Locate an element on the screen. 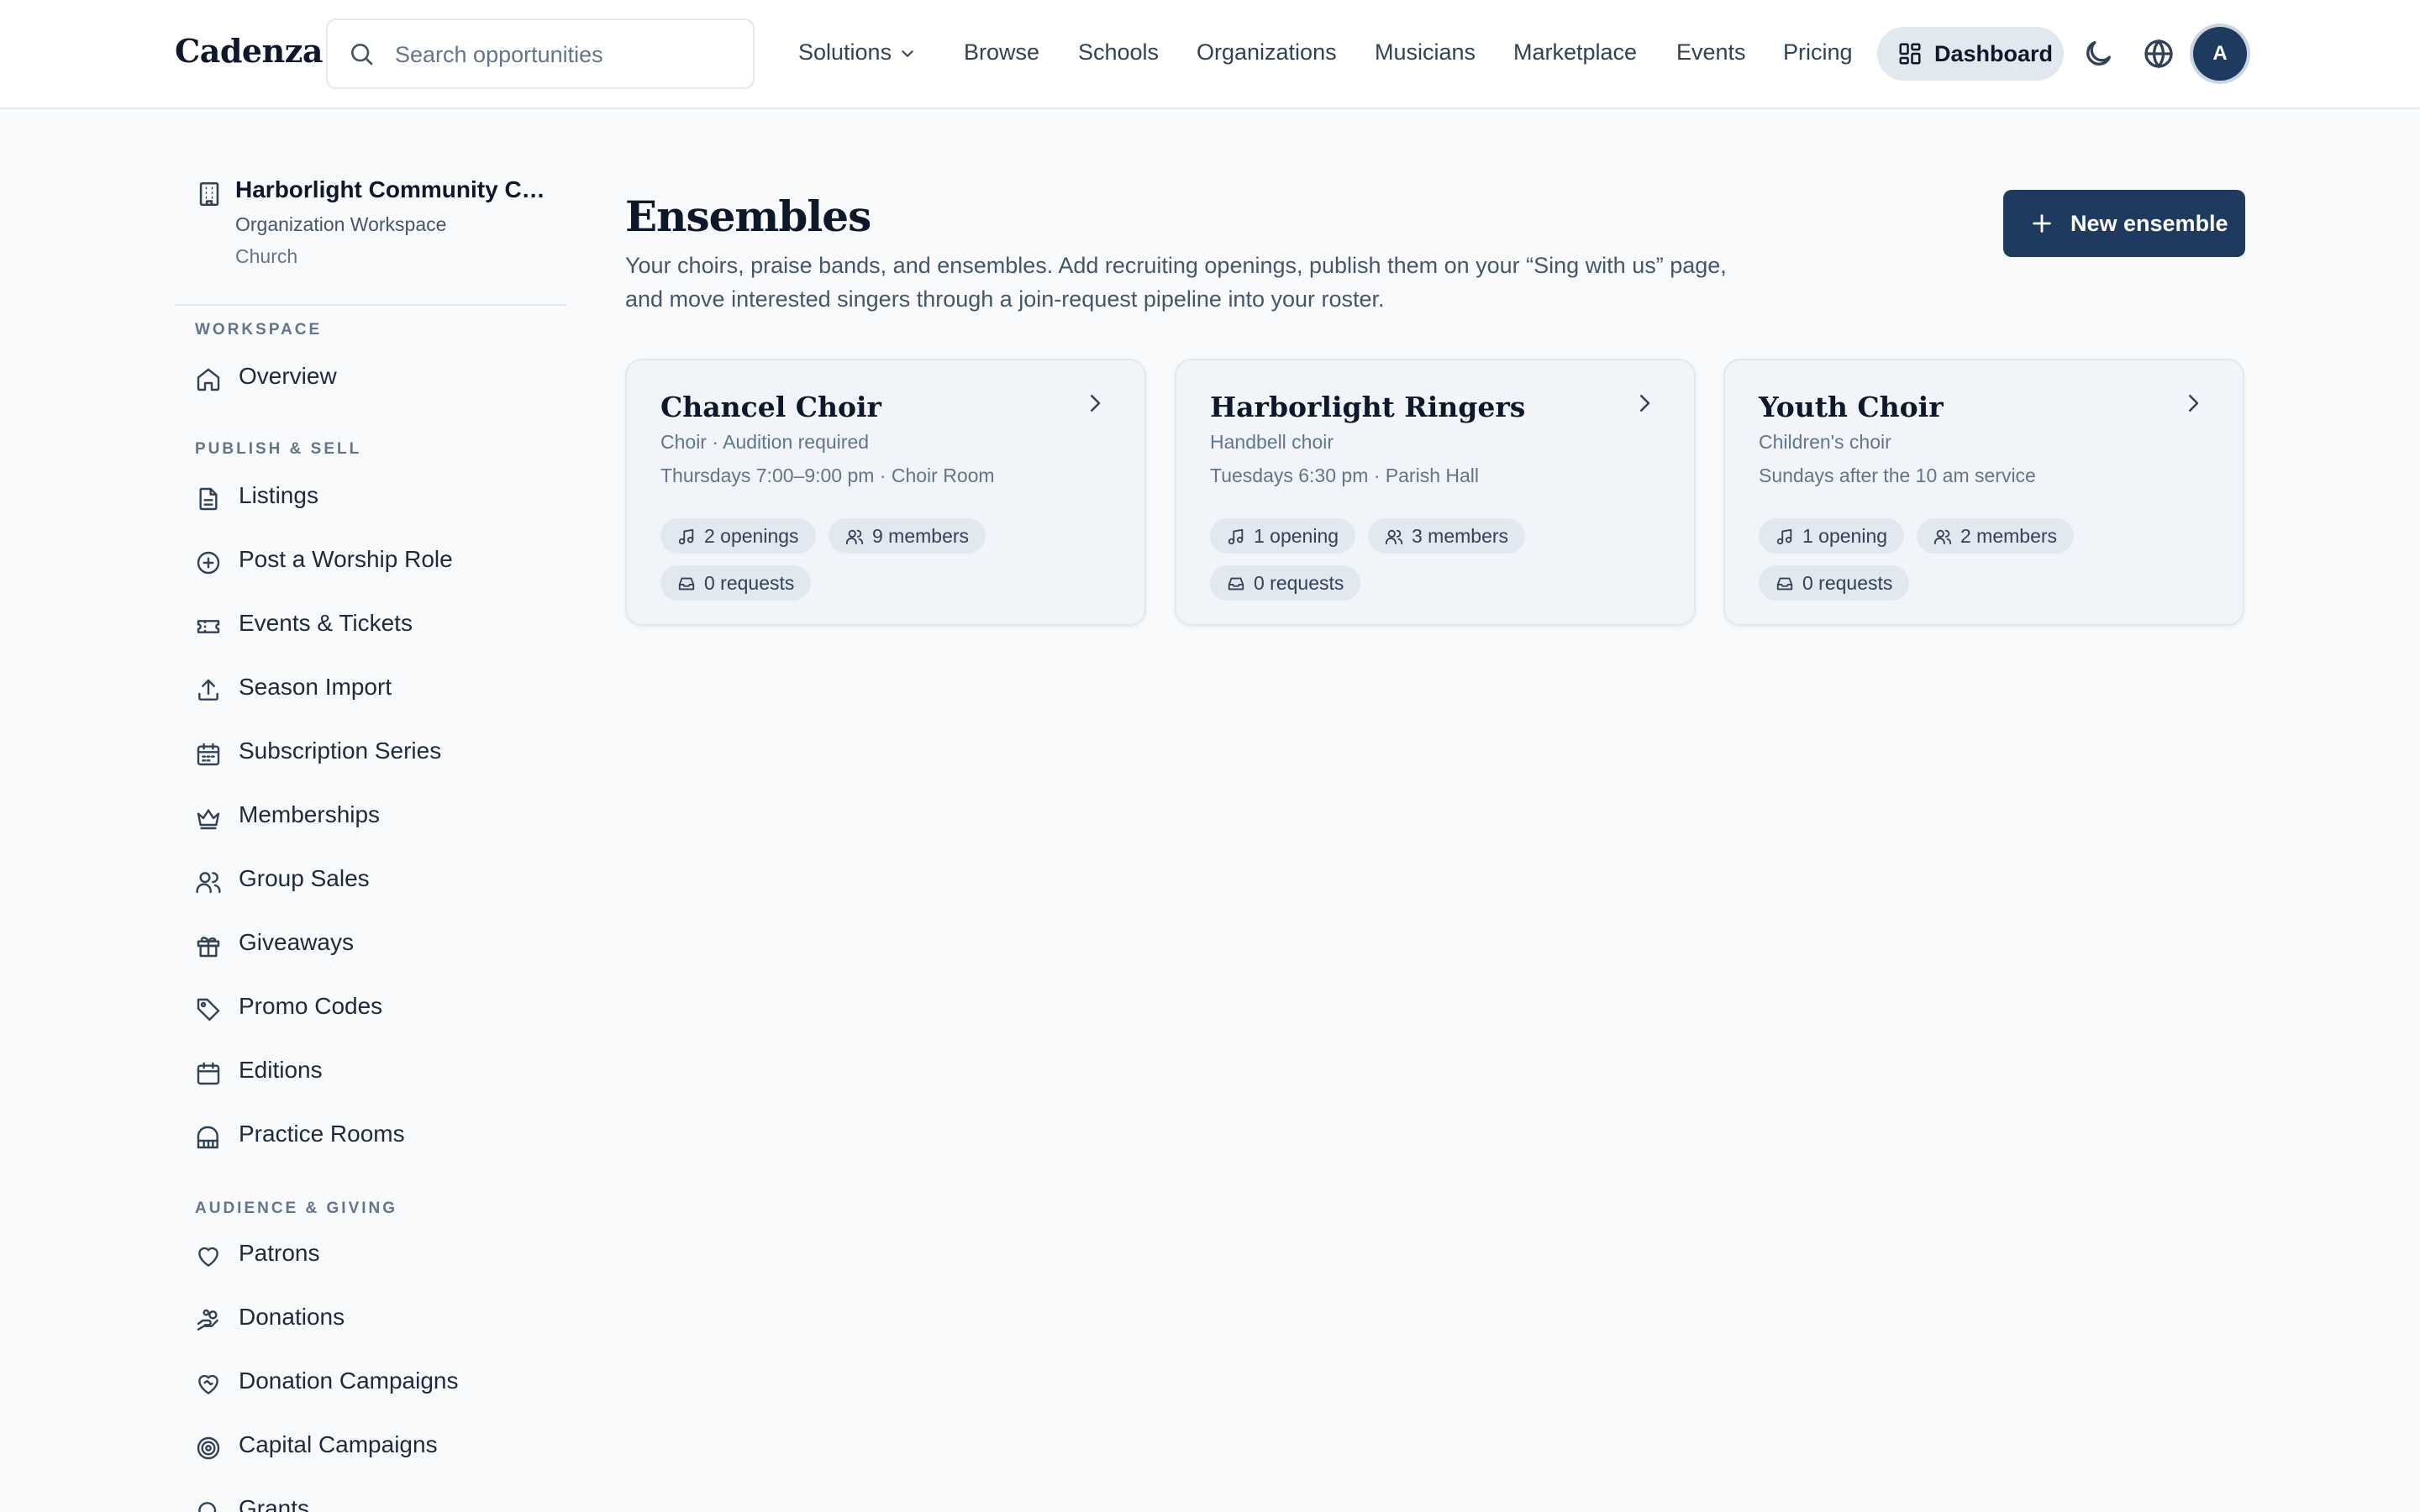  ensemble-type: Children's choir is located at coordinates (1825, 442).